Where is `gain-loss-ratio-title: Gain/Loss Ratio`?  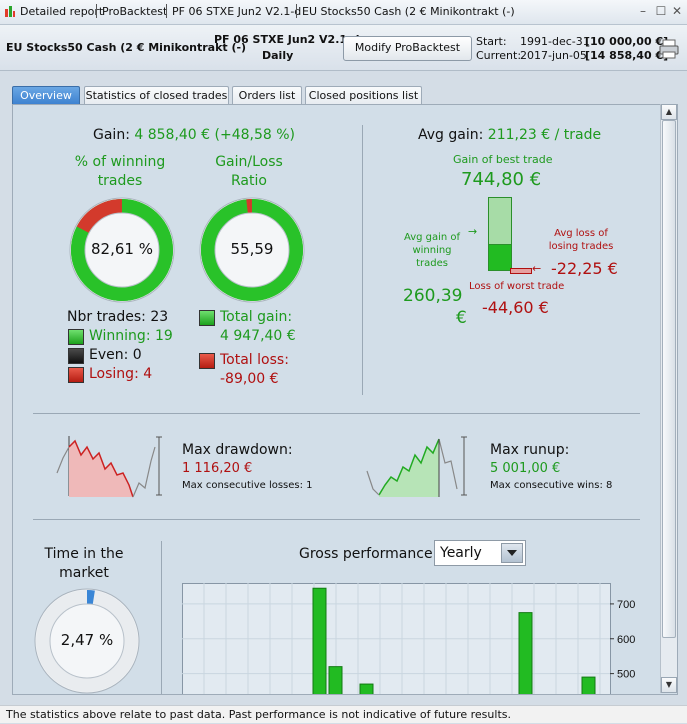 gain-loss-ratio-title: Gain/Loss Ratio is located at coordinates (249, 172).